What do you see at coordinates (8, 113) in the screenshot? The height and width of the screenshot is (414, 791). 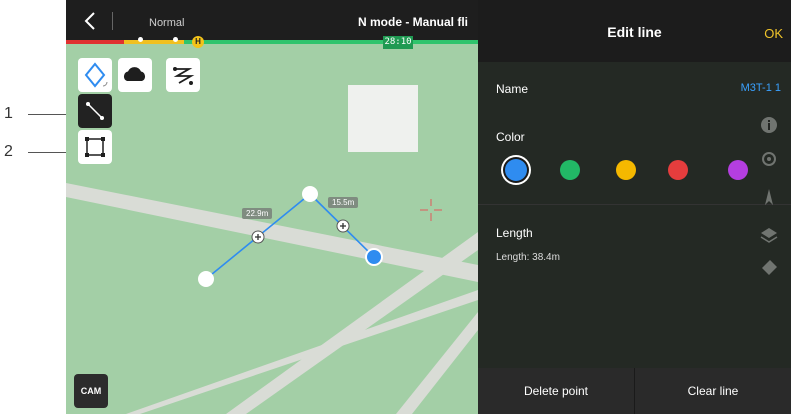 I see `callout-number: 1` at bounding box center [8, 113].